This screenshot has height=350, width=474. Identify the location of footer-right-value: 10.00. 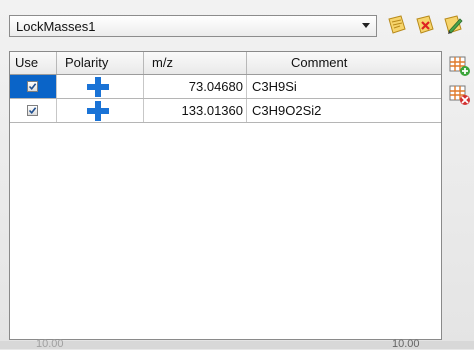
(406, 344).